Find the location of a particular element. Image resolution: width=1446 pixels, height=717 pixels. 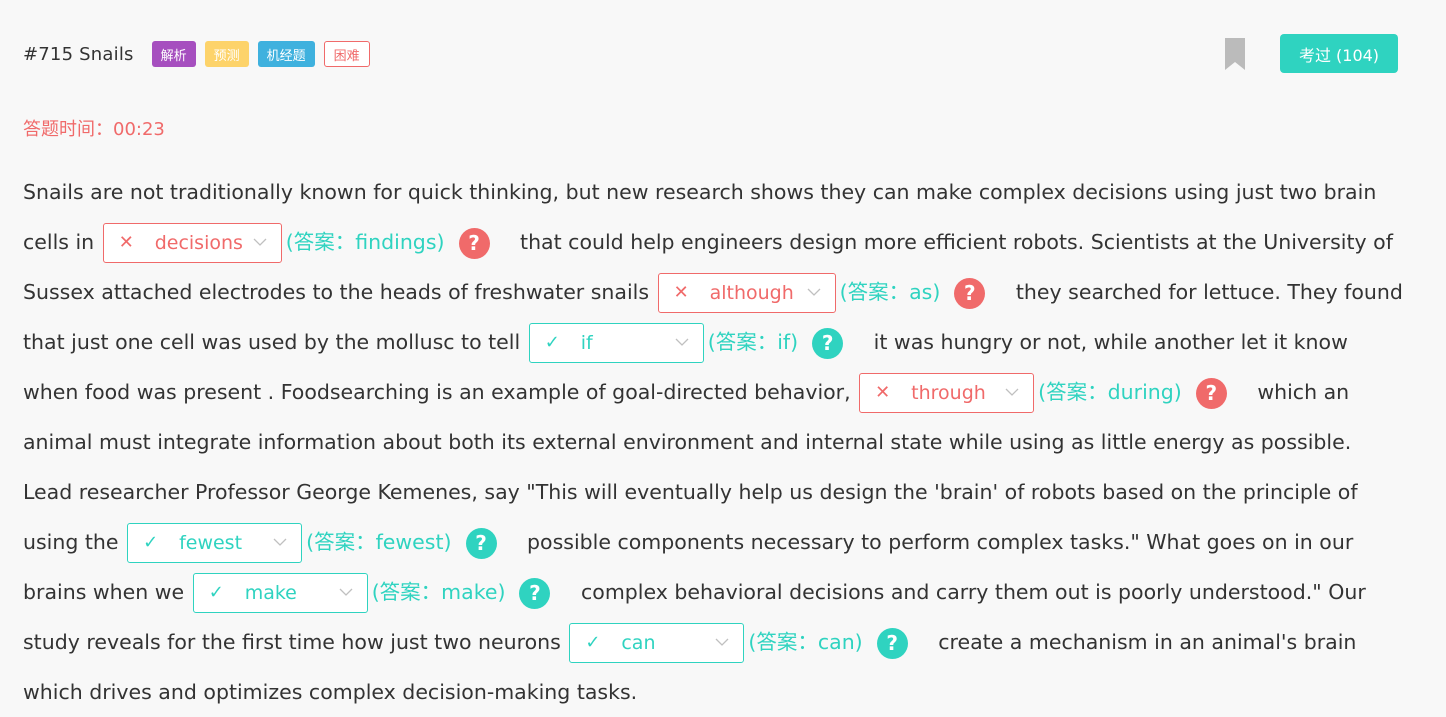

answer-text: (答案：findings) is located at coordinates (365, 242).